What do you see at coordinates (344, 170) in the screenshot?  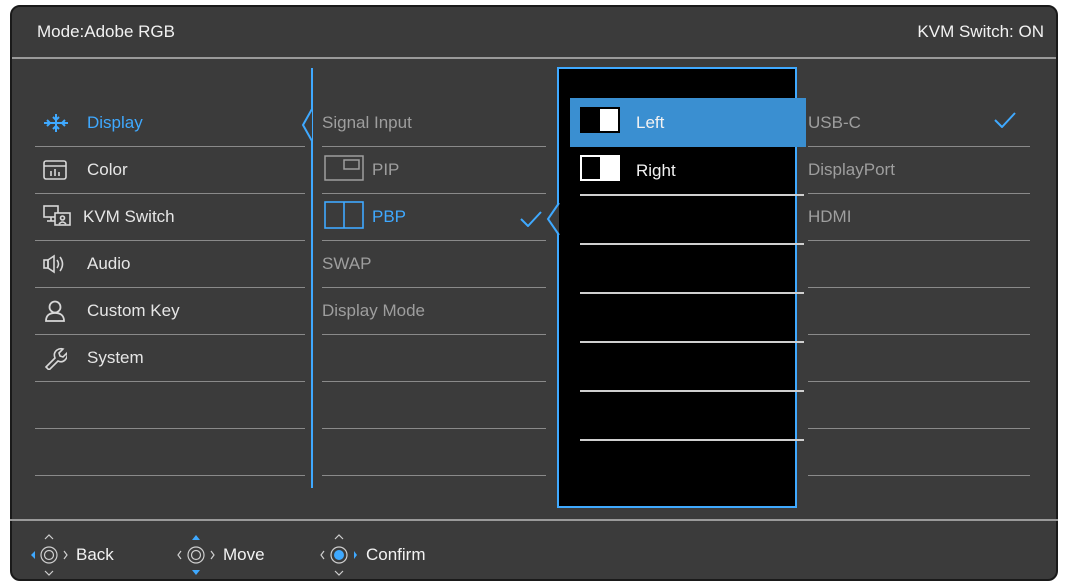 I see `pip-icon` at bounding box center [344, 170].